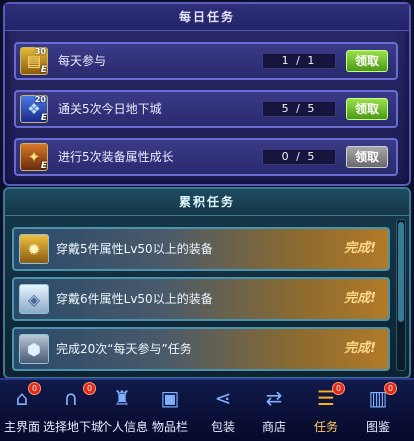 The width and height of the screenshot is (414, 441). I want to click on cumulative-task-label: 穿戴5件属性Lv50以上的装备, so click(134, 249).